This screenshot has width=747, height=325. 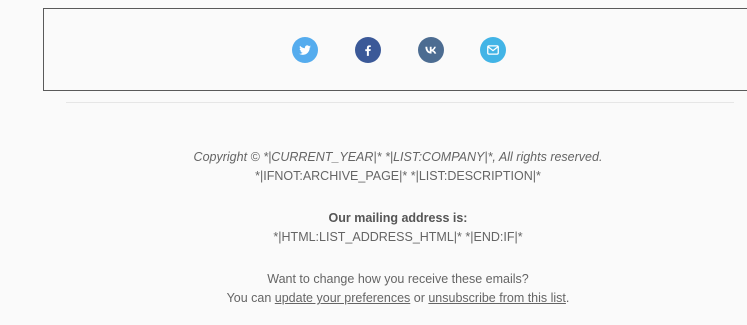 What do you see at coordinates (497, 298) in the screenshot?
I see `unsubscribe-link: unsubscribe from this list` at bounding box center [497, 298].